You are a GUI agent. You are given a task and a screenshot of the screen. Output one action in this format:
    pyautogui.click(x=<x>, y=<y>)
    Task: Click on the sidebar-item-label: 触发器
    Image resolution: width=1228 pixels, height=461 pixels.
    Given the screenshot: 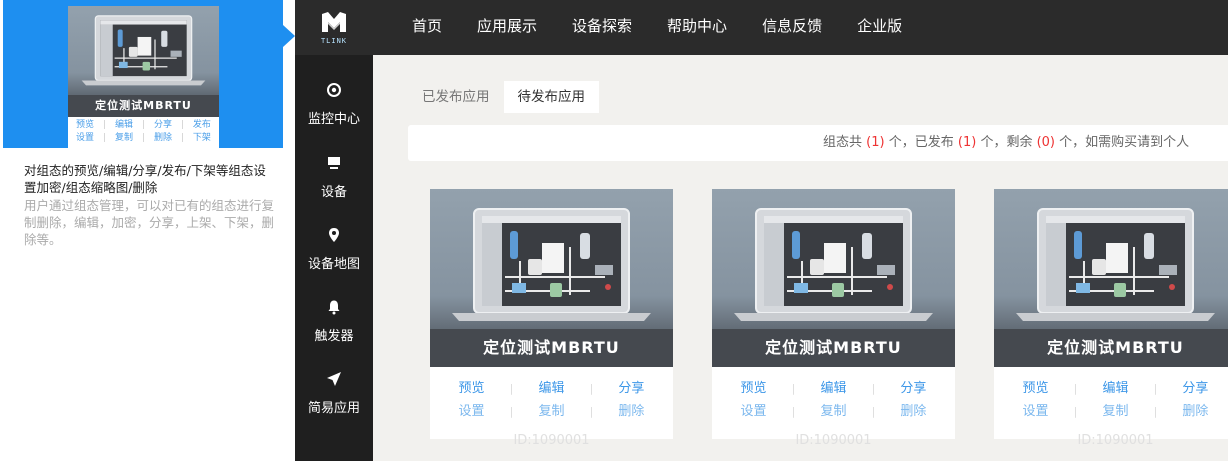 What is the action you would take?
    pyautogui.click(x=334, y=336)
    